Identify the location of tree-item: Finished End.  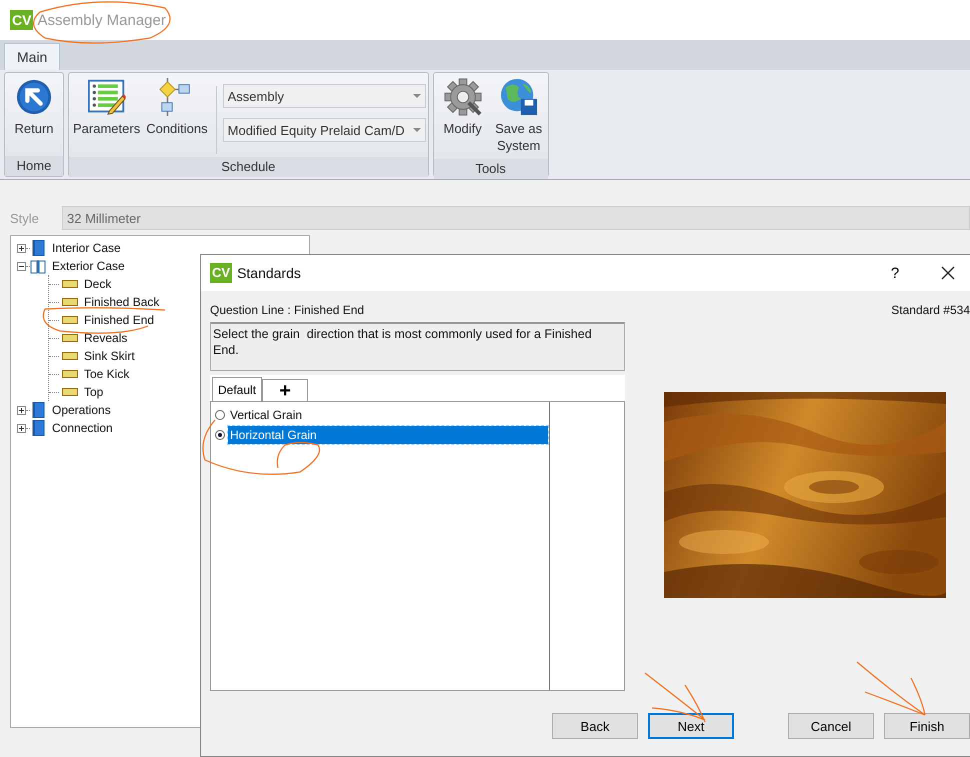
(119, 320).